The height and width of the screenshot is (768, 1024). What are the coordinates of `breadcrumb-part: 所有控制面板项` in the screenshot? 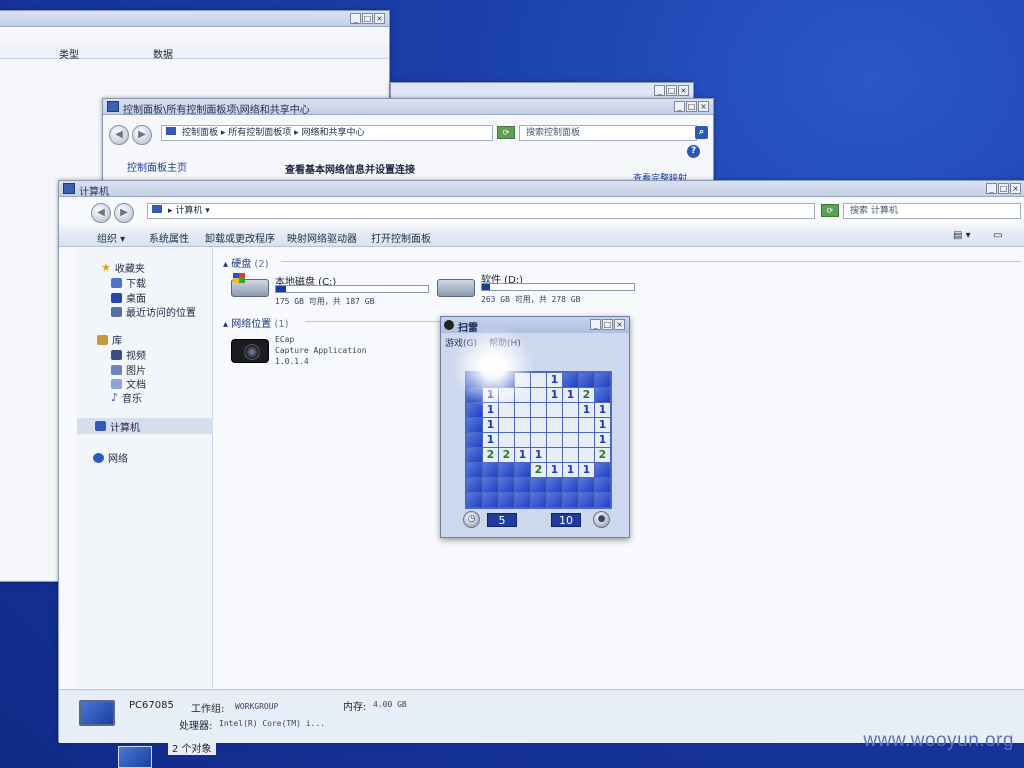 It's located at (259, 133).